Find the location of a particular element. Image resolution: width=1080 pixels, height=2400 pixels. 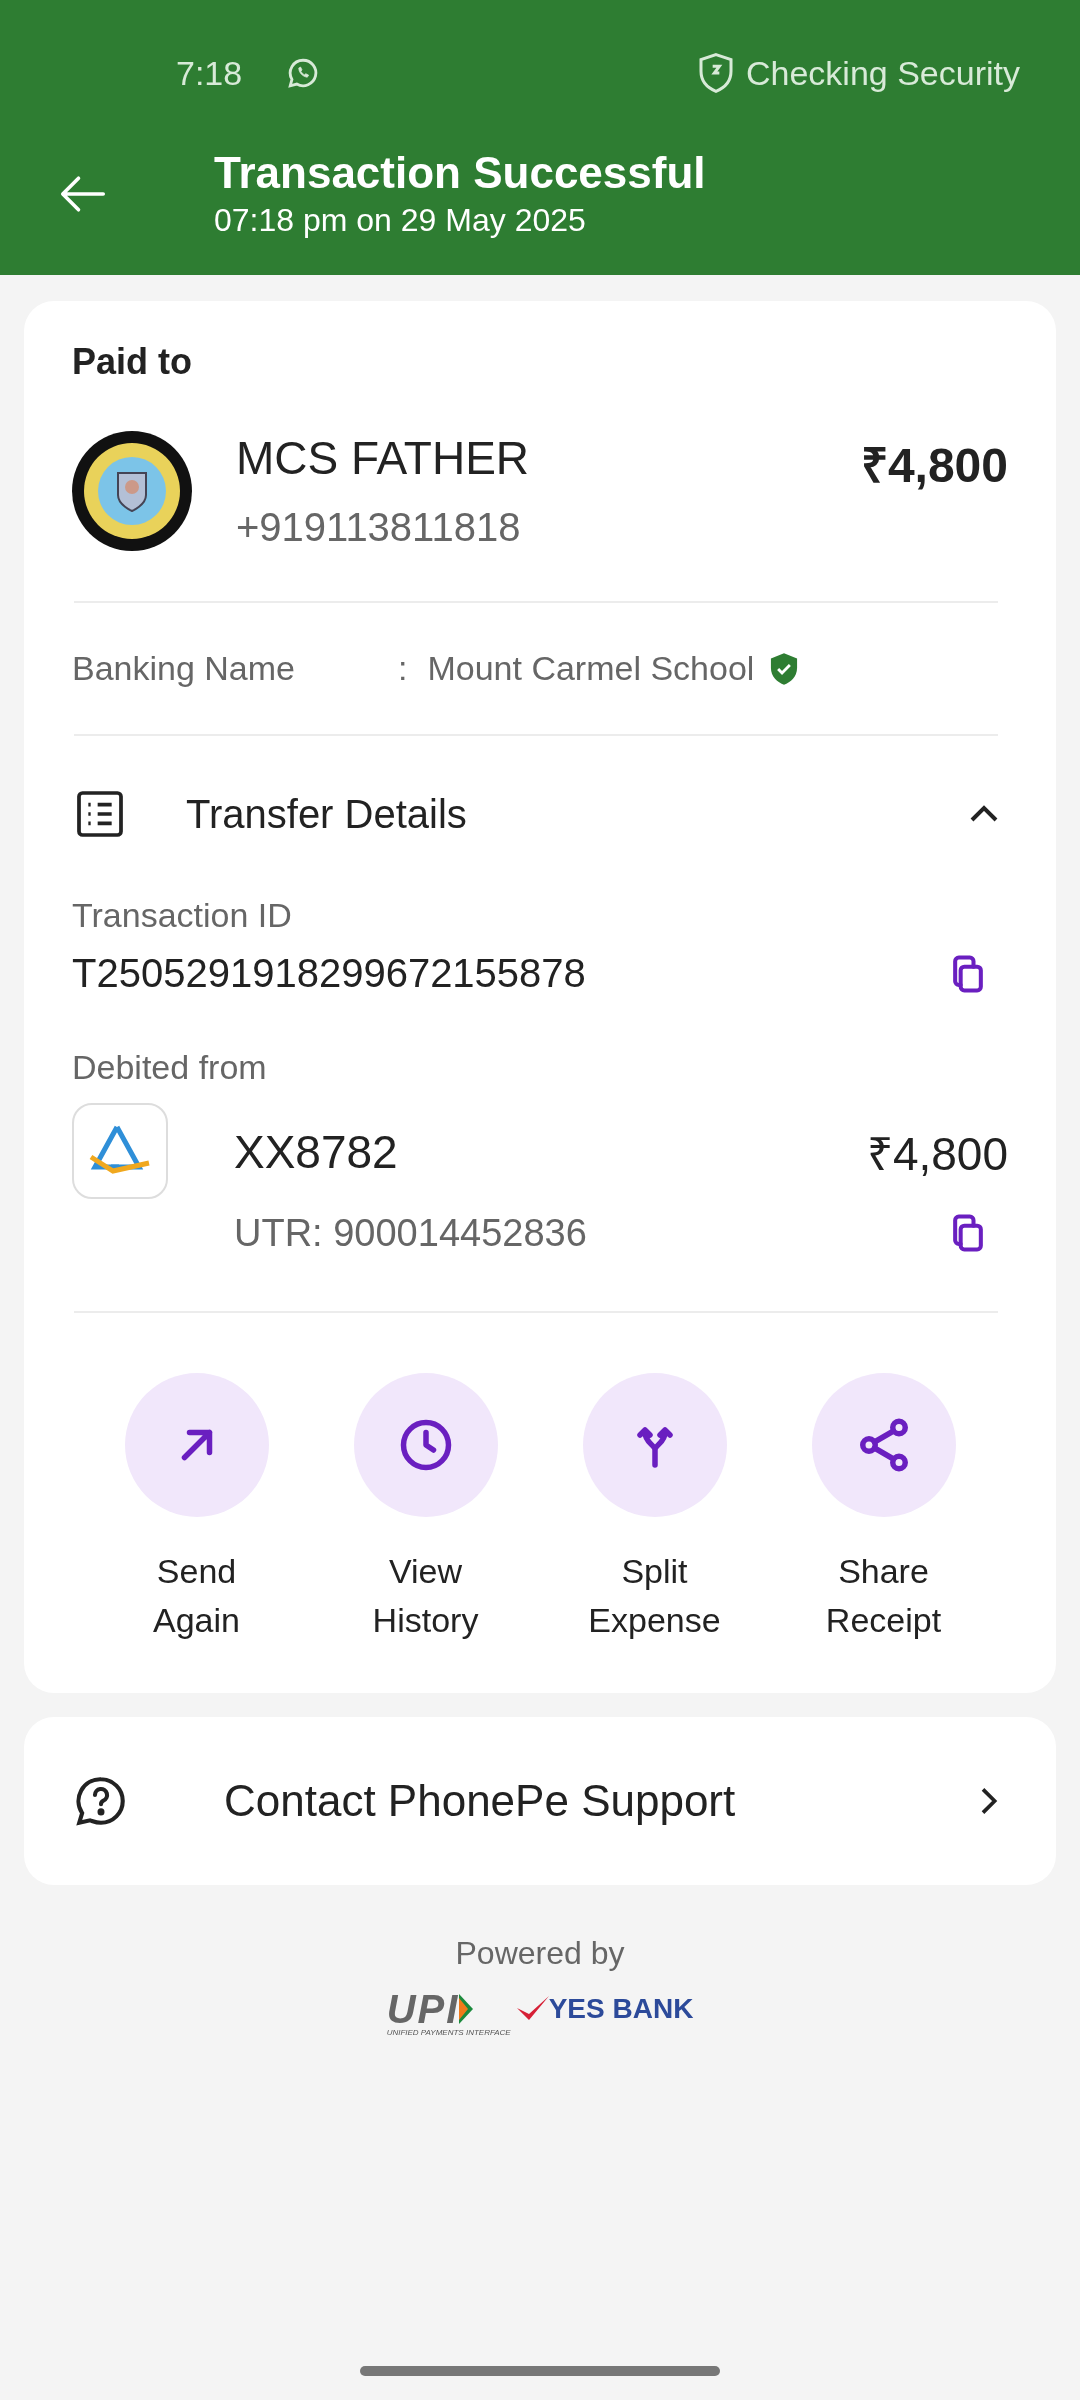

bank-name-logo: YES BANK is located at coordinates (605, 2009).